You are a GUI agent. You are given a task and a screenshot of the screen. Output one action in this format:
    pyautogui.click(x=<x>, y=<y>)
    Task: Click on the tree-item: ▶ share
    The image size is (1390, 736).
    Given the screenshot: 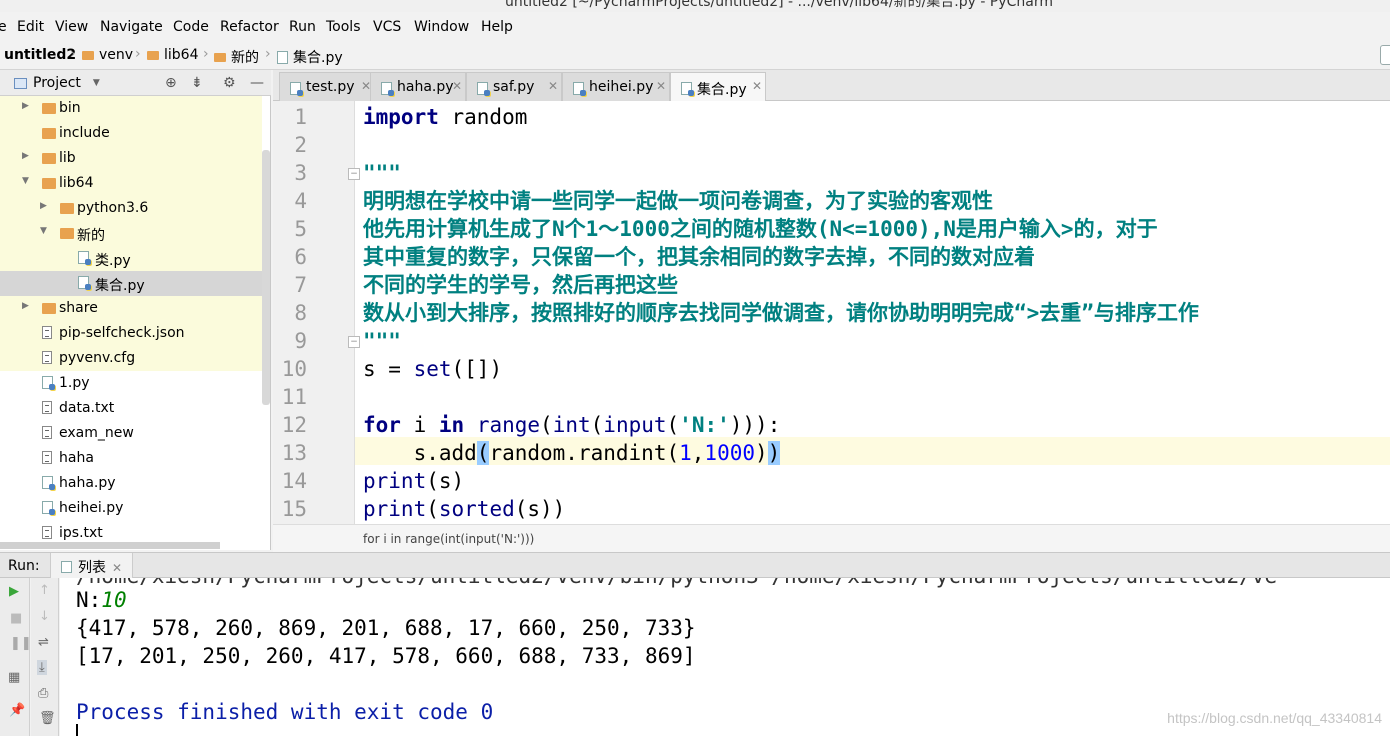 What is the action you would take?
    pyautogui.click(x=131, y=308)
    